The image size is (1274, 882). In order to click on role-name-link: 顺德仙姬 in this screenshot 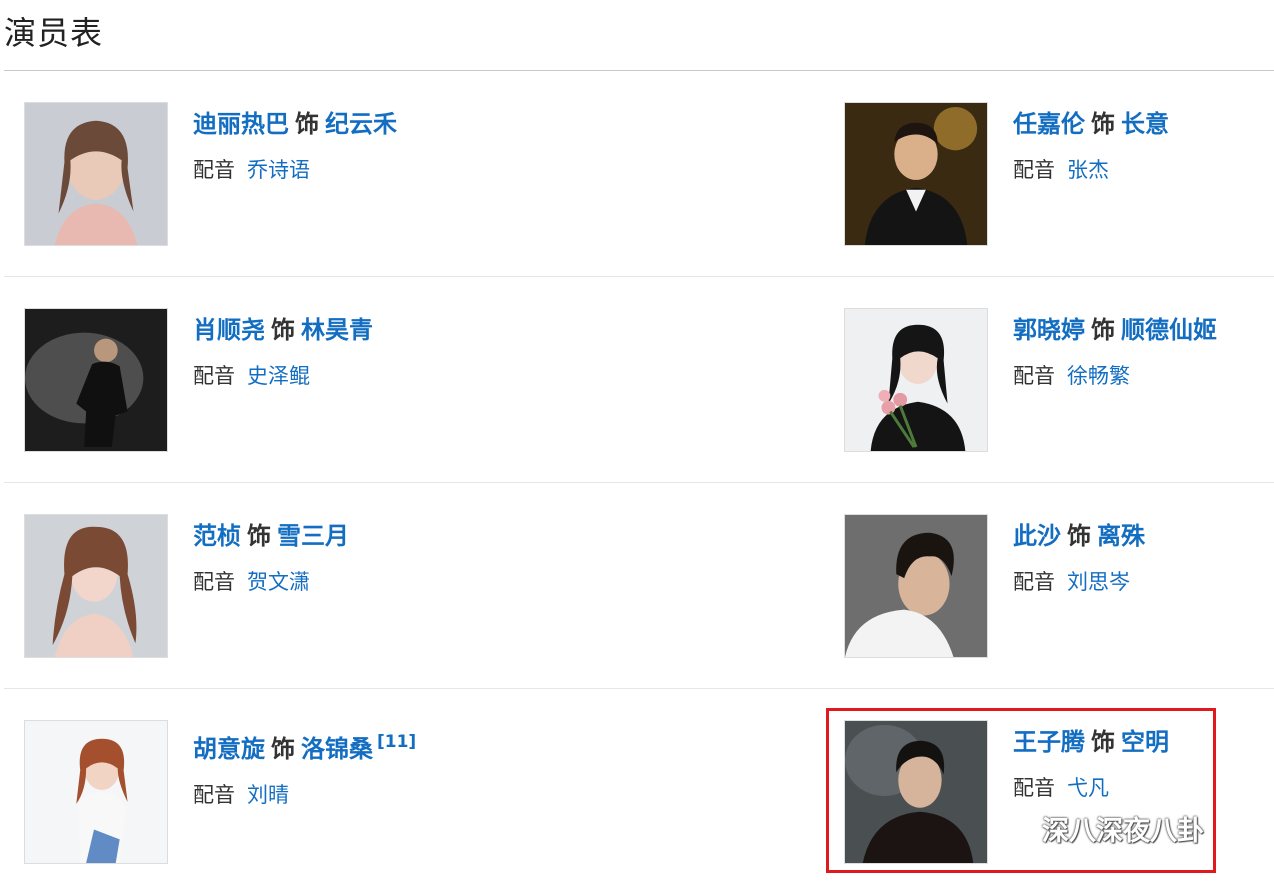, I will do `click(1169, 330)`.